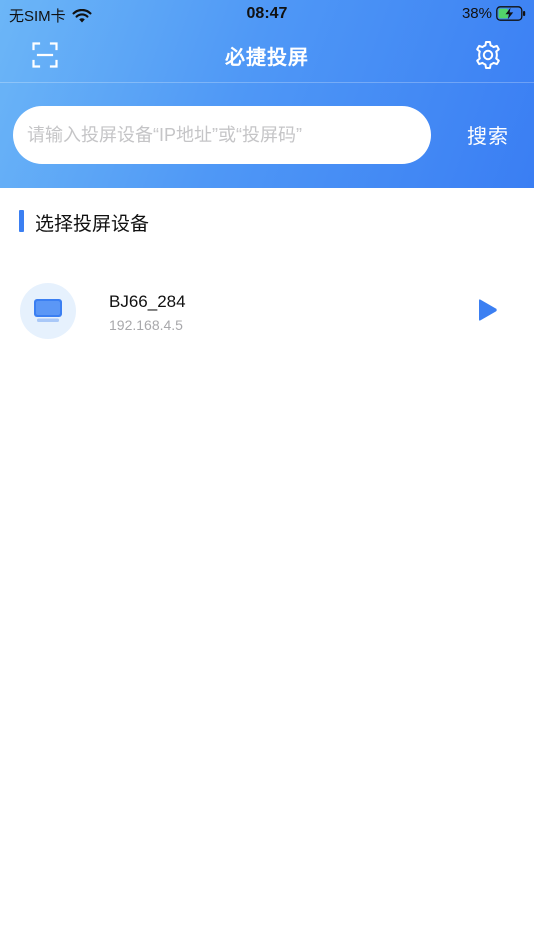  I want to click on device-name: BJ66_284, so click(147, 301).